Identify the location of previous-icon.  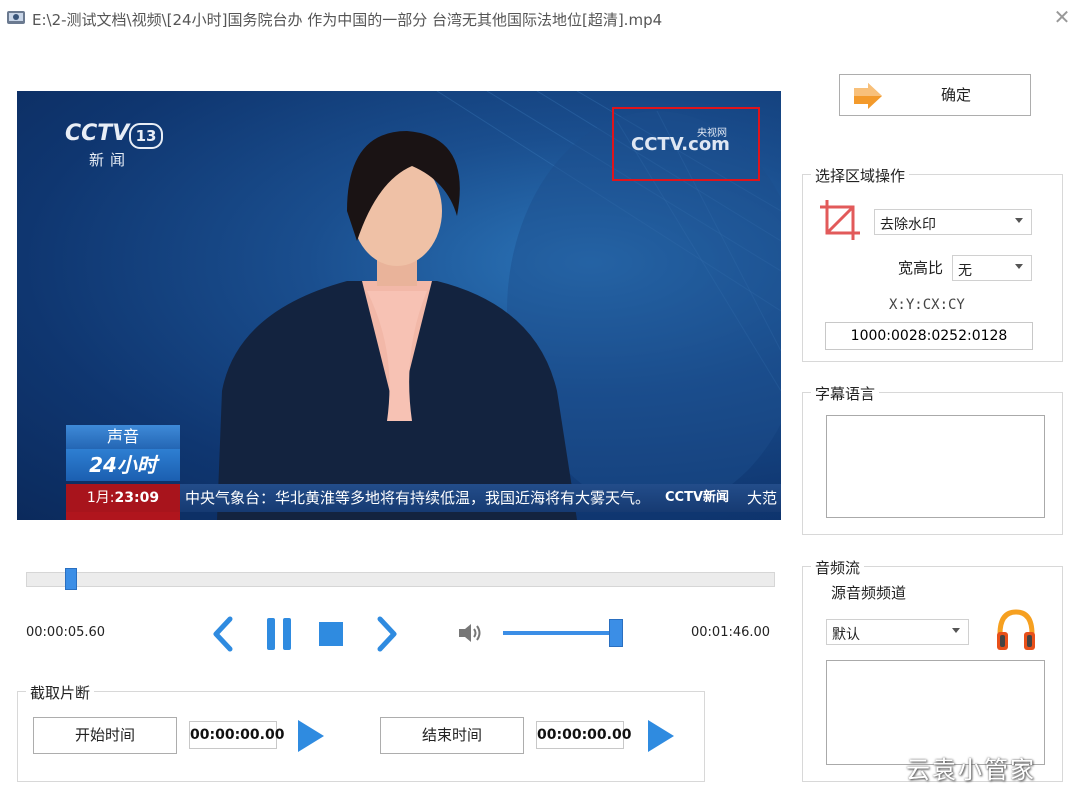
(223, 634).